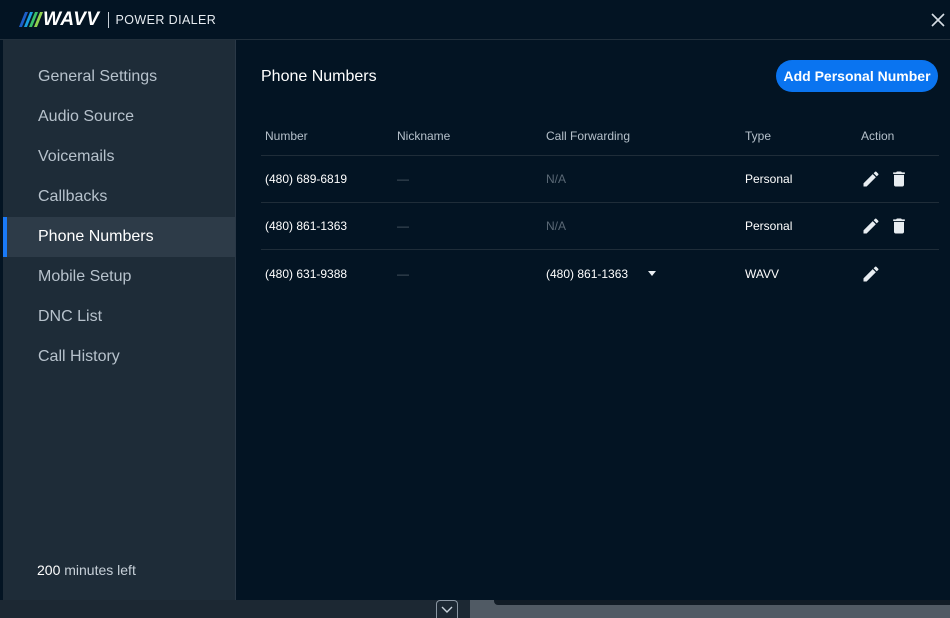 The height and width of the screenshot is (618, 950). I want to click on background-expand-button, so click(447, 609).